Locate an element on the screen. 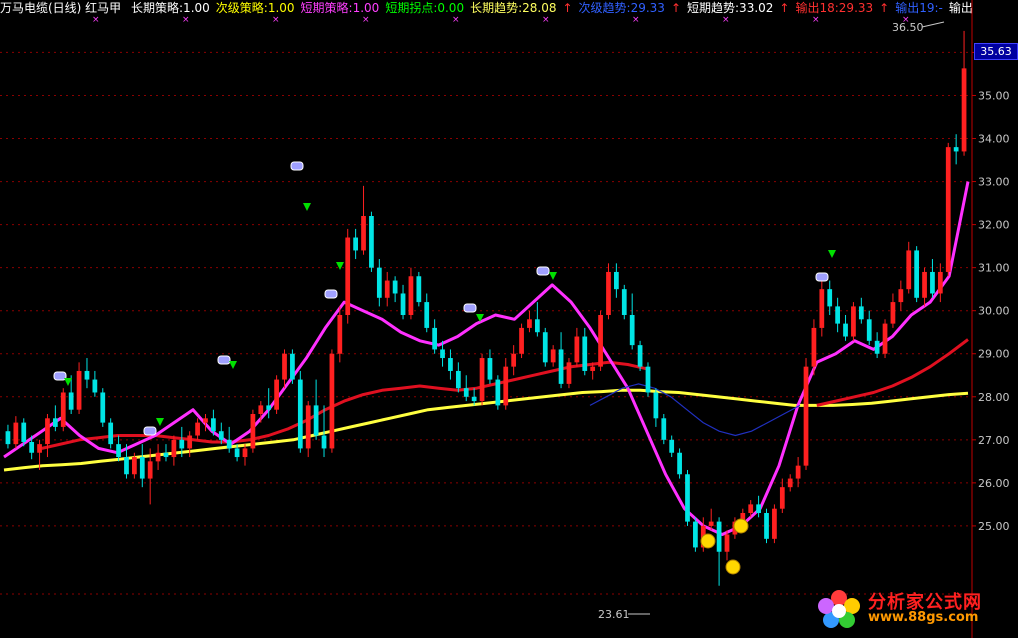 The image size is (1018, 638). smiley-icon is located at coordinates (708, 541).